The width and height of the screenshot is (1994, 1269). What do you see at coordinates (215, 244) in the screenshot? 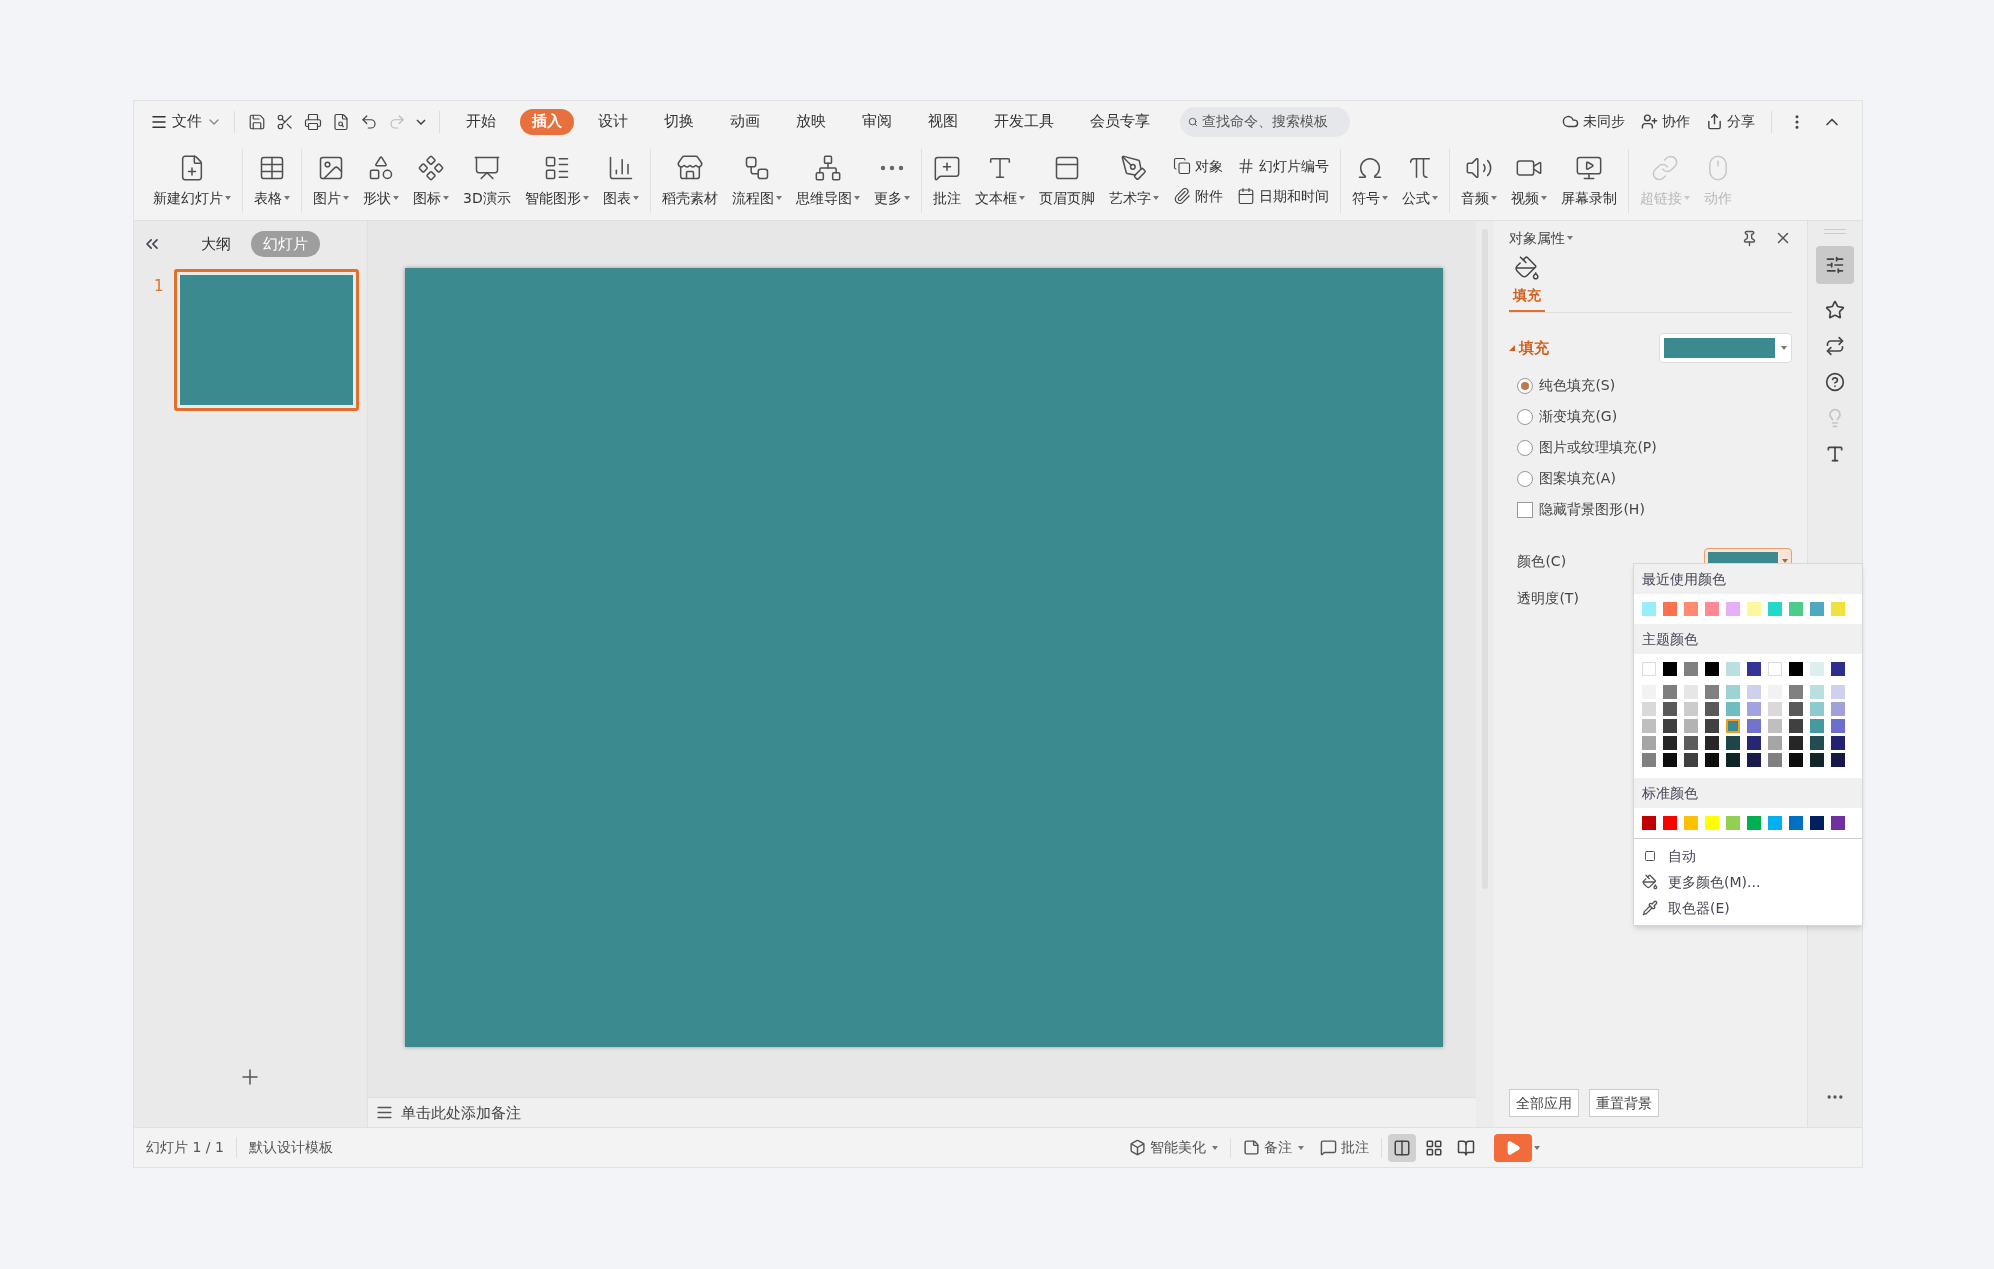
I see `panel-tab: 大纲` at bounding box center [215, 244].